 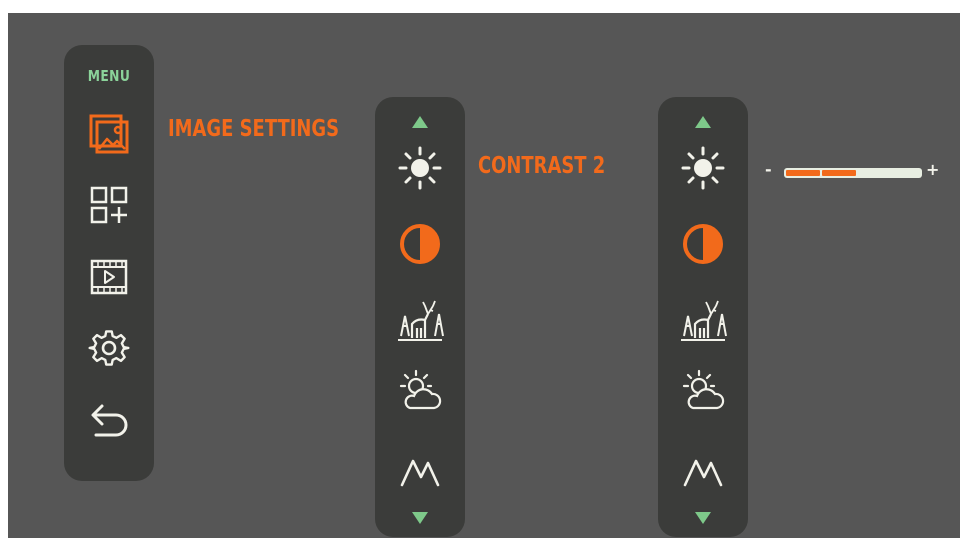 I want to click on add-widget-icon, so click(x=109, y=205).